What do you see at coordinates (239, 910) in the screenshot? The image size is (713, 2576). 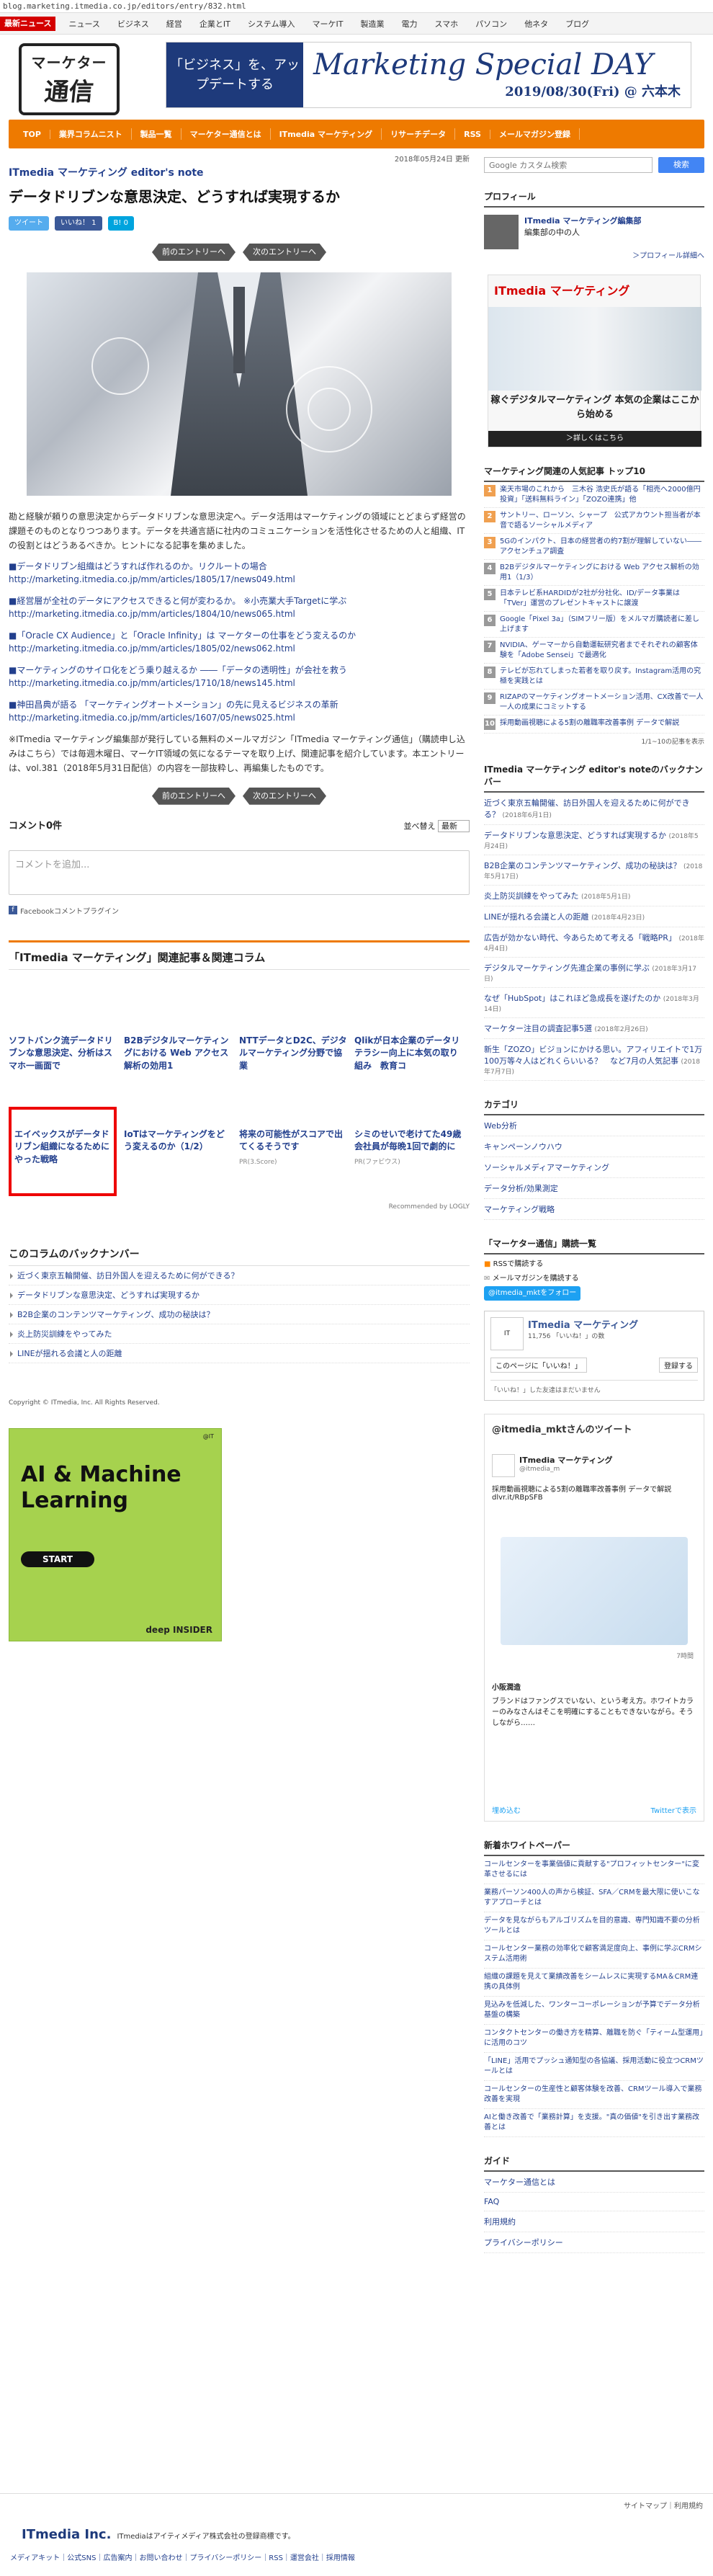 I see `facebook-comment-plugin: f Facebookコメントプラグイン` at bounding box center [239, 910].